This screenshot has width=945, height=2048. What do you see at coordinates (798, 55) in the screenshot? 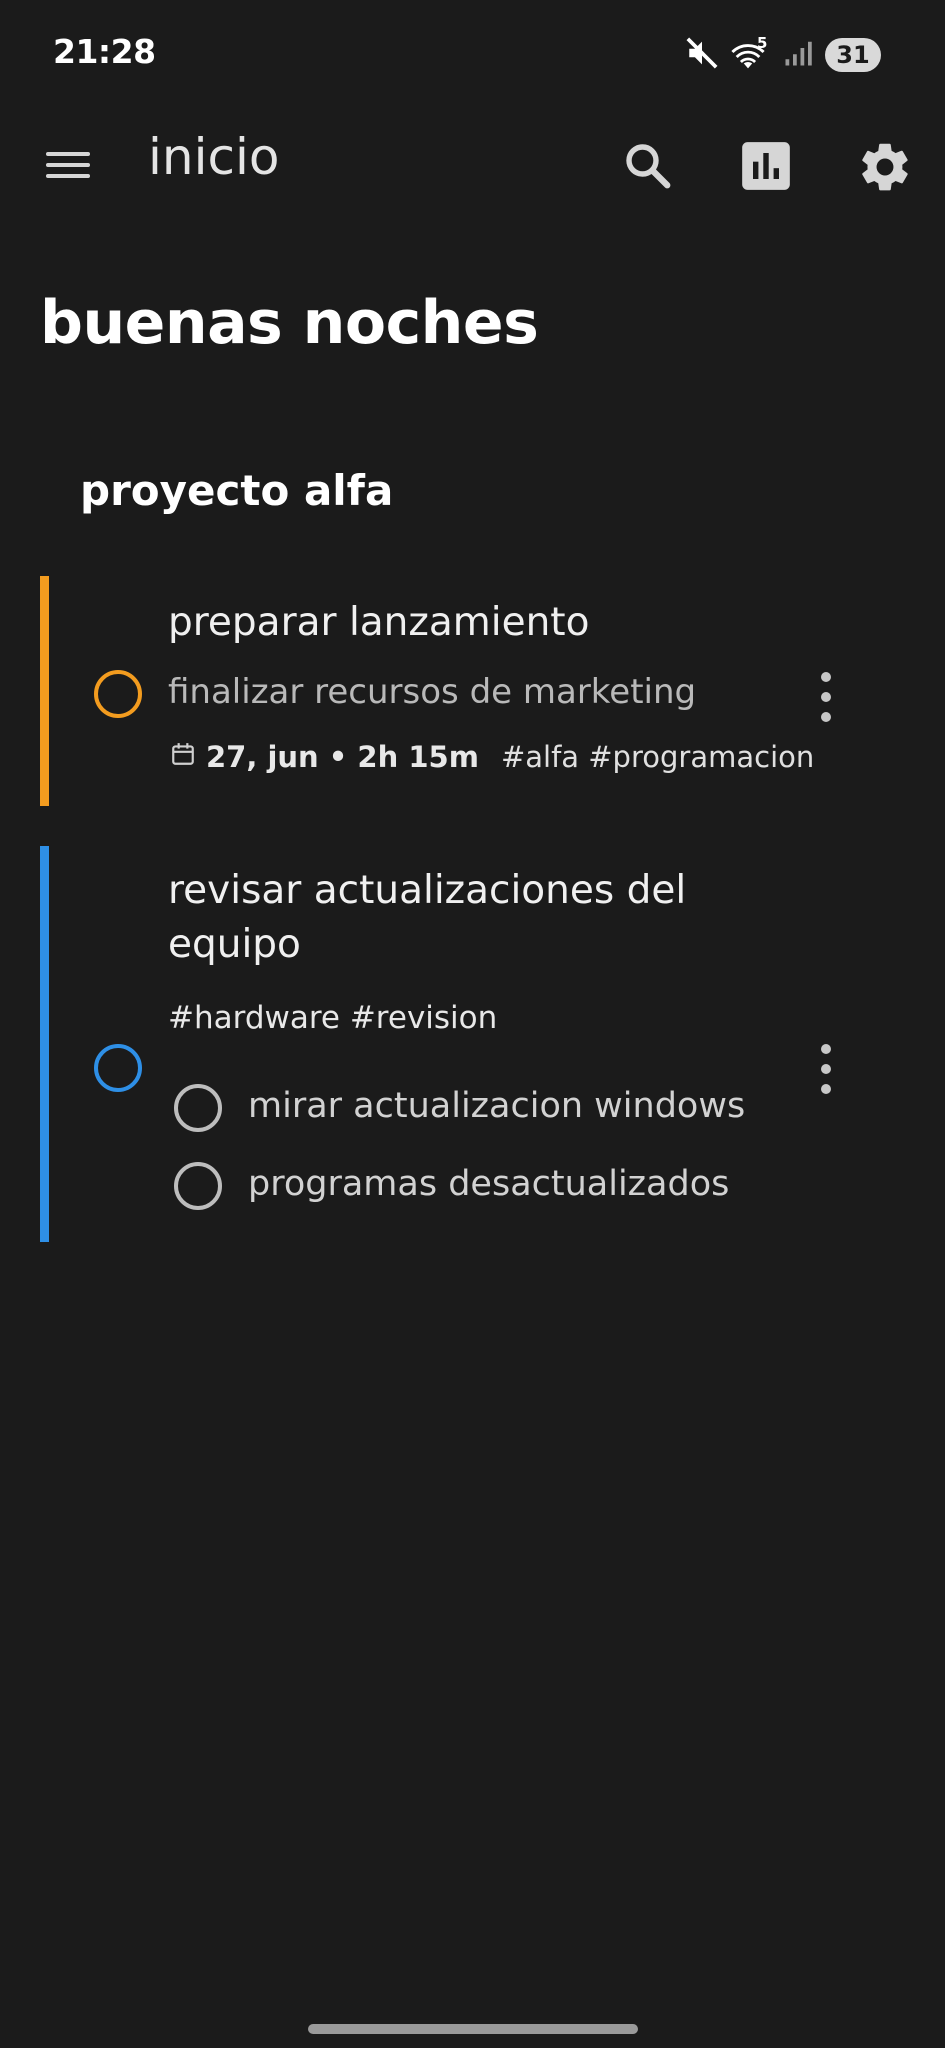
I see `signal-icon` at bounding box center [798, 55].